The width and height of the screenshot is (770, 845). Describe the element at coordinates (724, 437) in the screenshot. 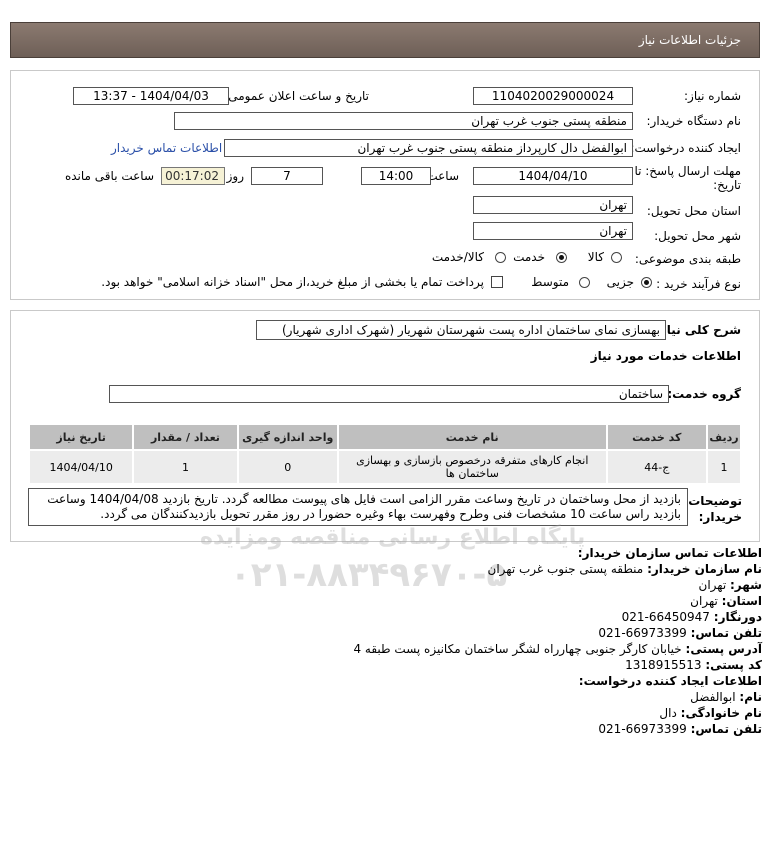

I see `col-header-row-number: ردیف` at that location.